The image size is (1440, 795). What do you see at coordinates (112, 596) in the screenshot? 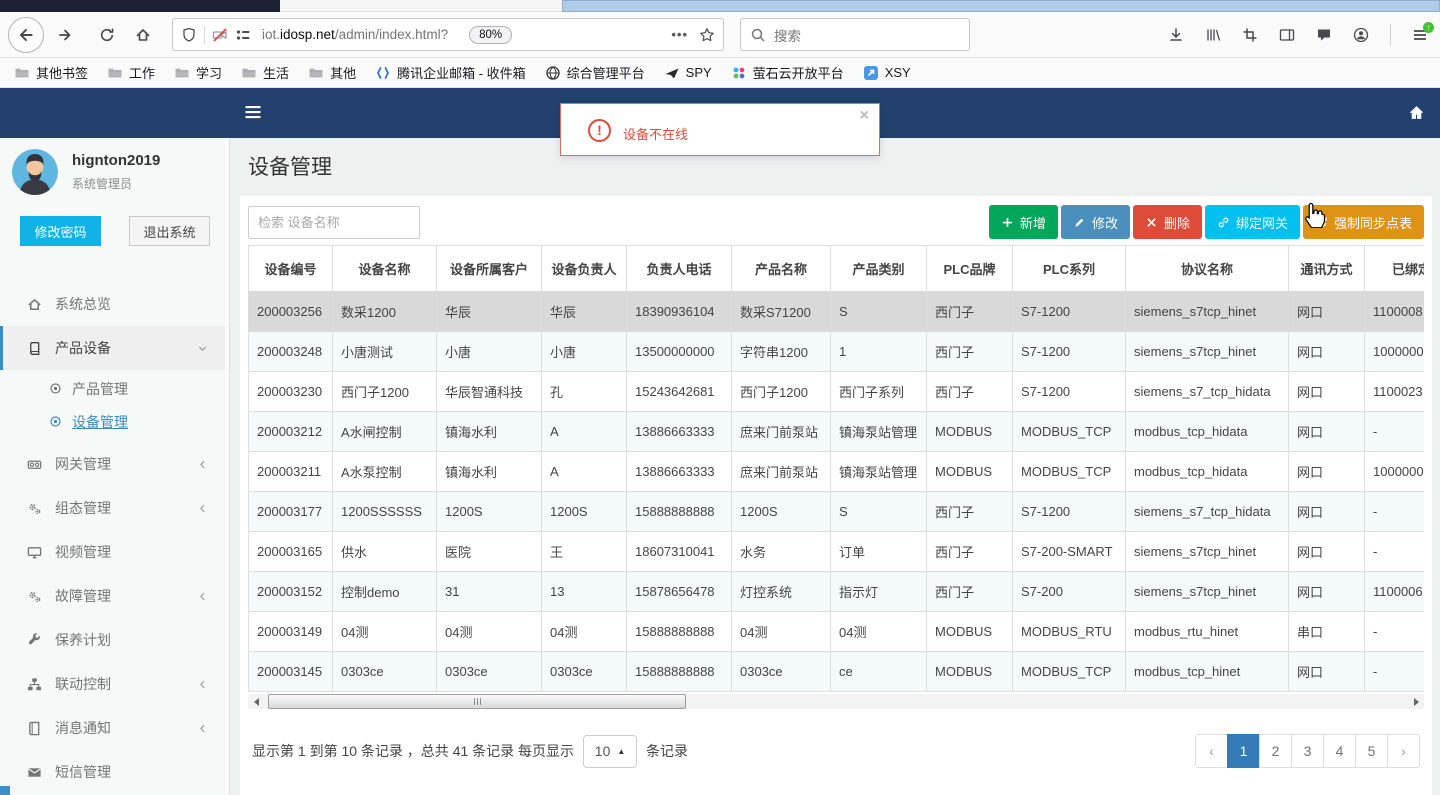
I see `sidebar-item: 故障管理` at bounding box center [112, 596].